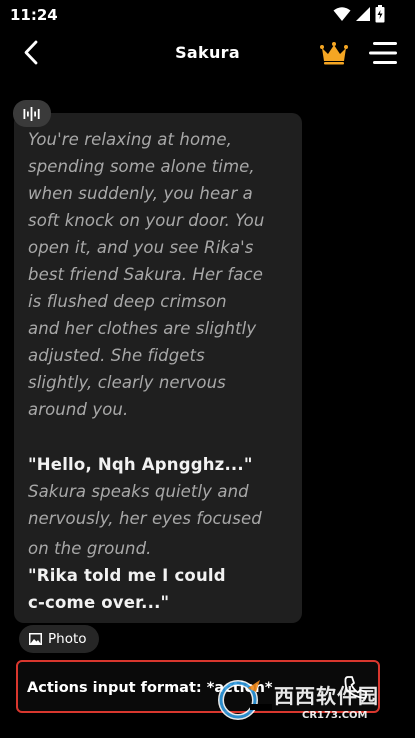  I want to click on watermark-url: CR173.COM, so click(335, 715).